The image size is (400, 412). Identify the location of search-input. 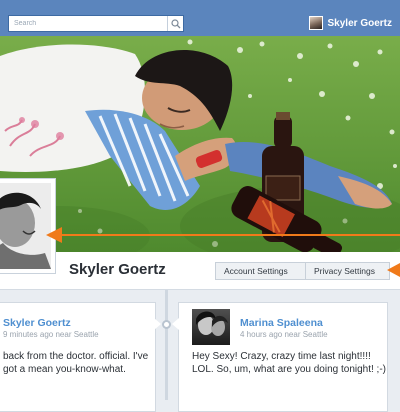
(90, 23).